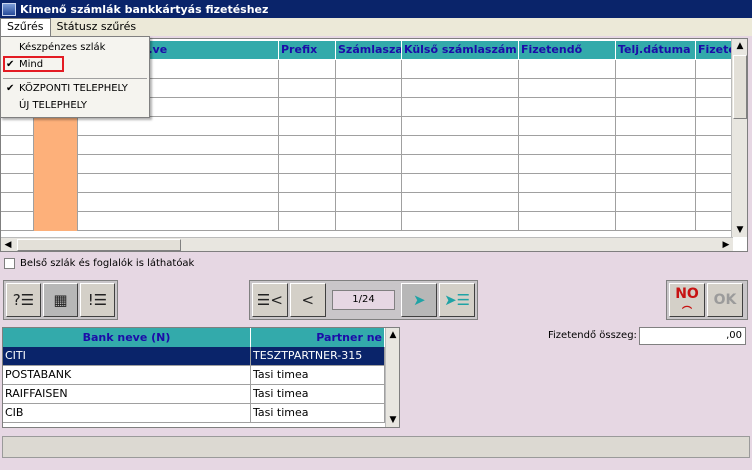  Describe the element at coordinates (75, 106) in the screenshot. I see `menu-item-uj-telephely: ÚJ TELEPHELY` at that location.